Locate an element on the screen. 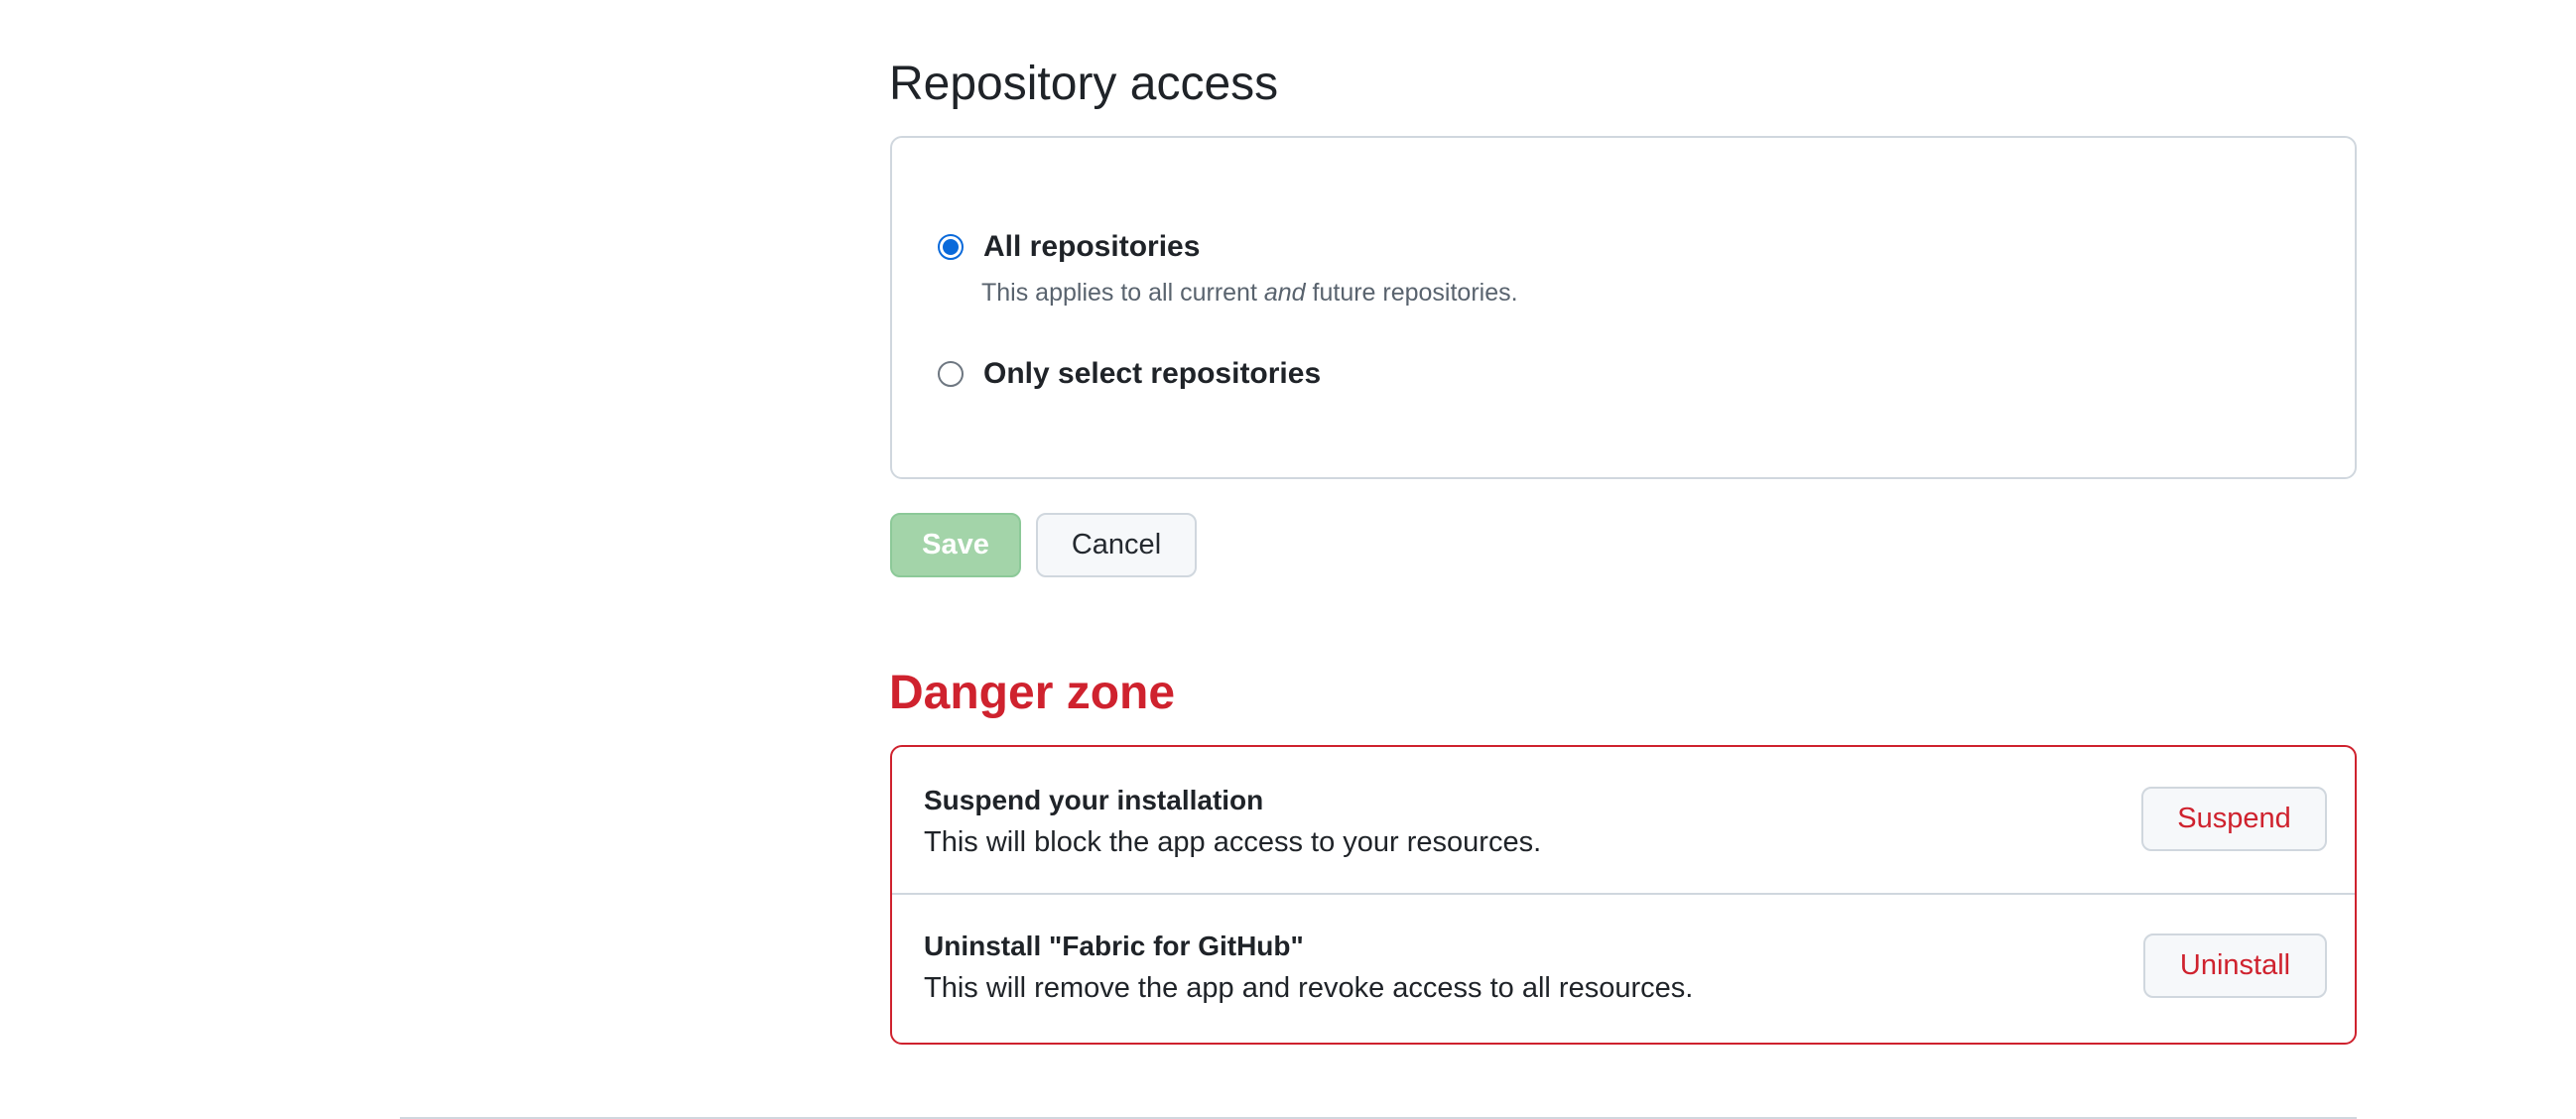  repository-access-heading: Repository access is located at coordinates (1084, 84).